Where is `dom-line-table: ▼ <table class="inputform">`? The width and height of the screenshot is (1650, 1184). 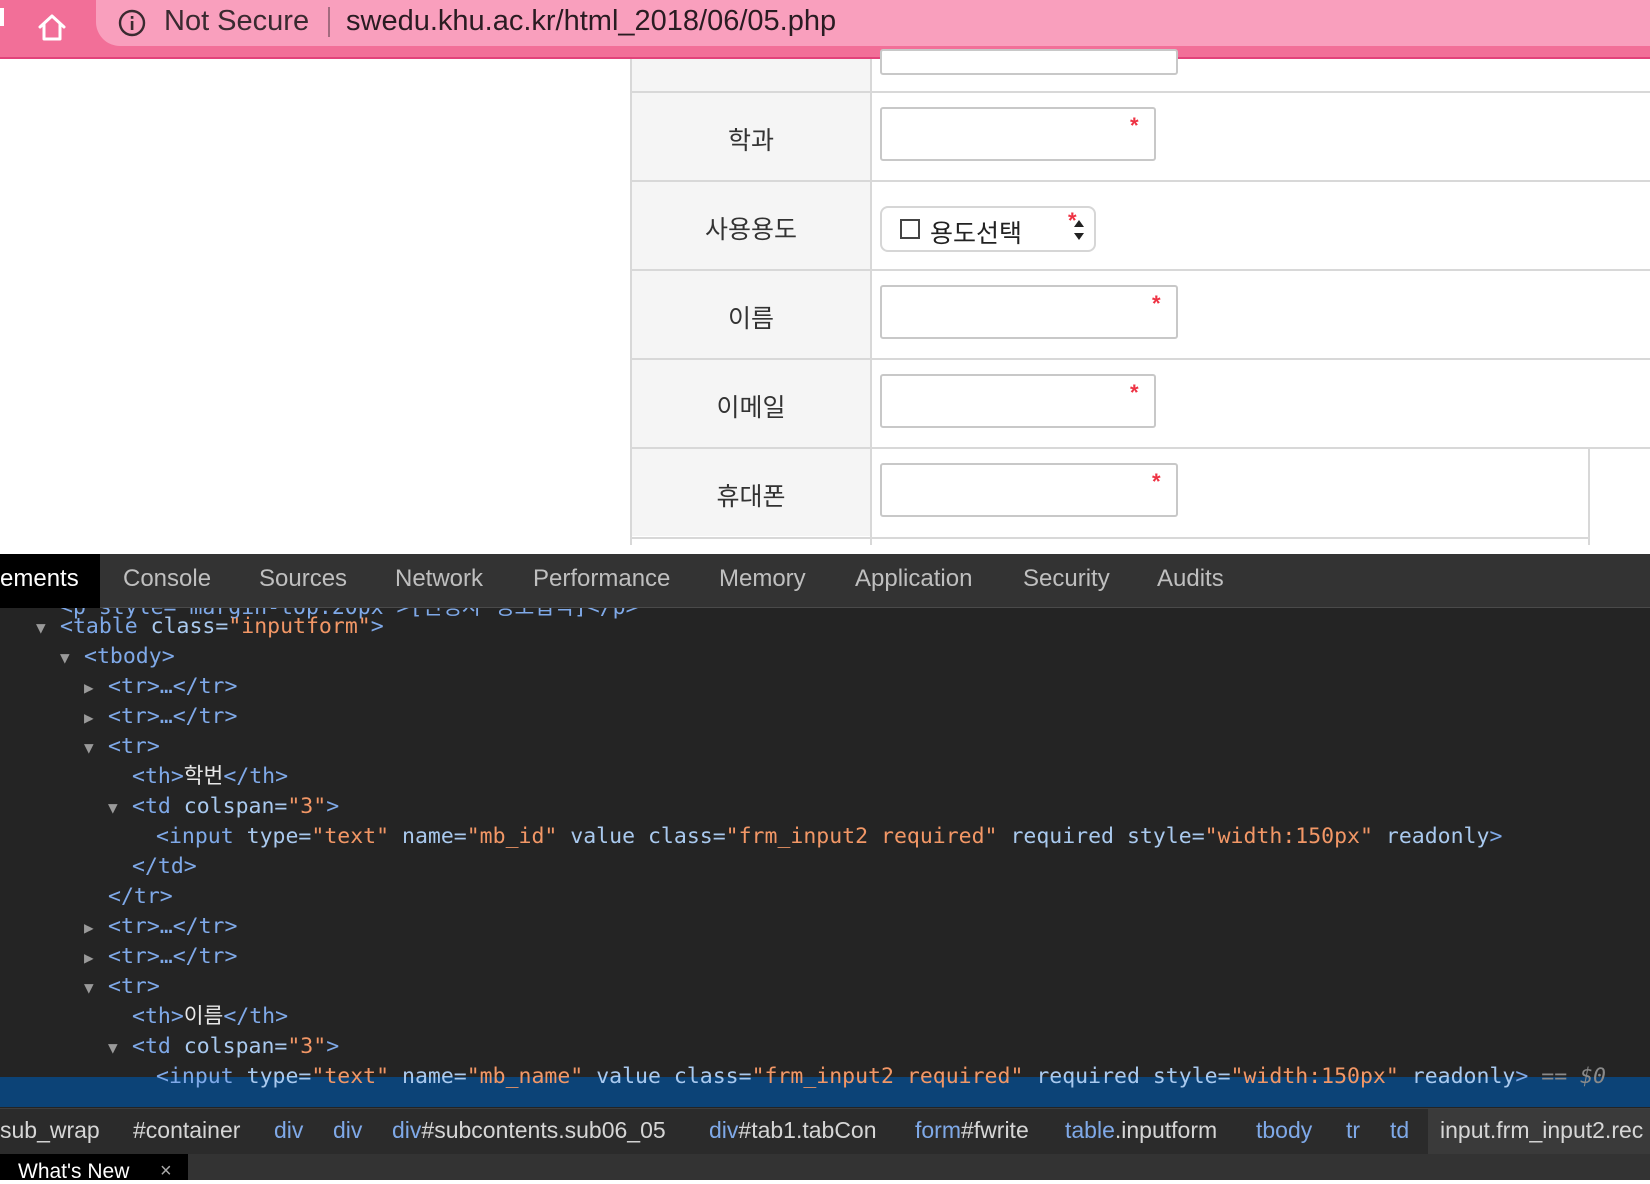
dom-line-table: ▼ <table class="inputform"> is located at coordinates (210, 627).